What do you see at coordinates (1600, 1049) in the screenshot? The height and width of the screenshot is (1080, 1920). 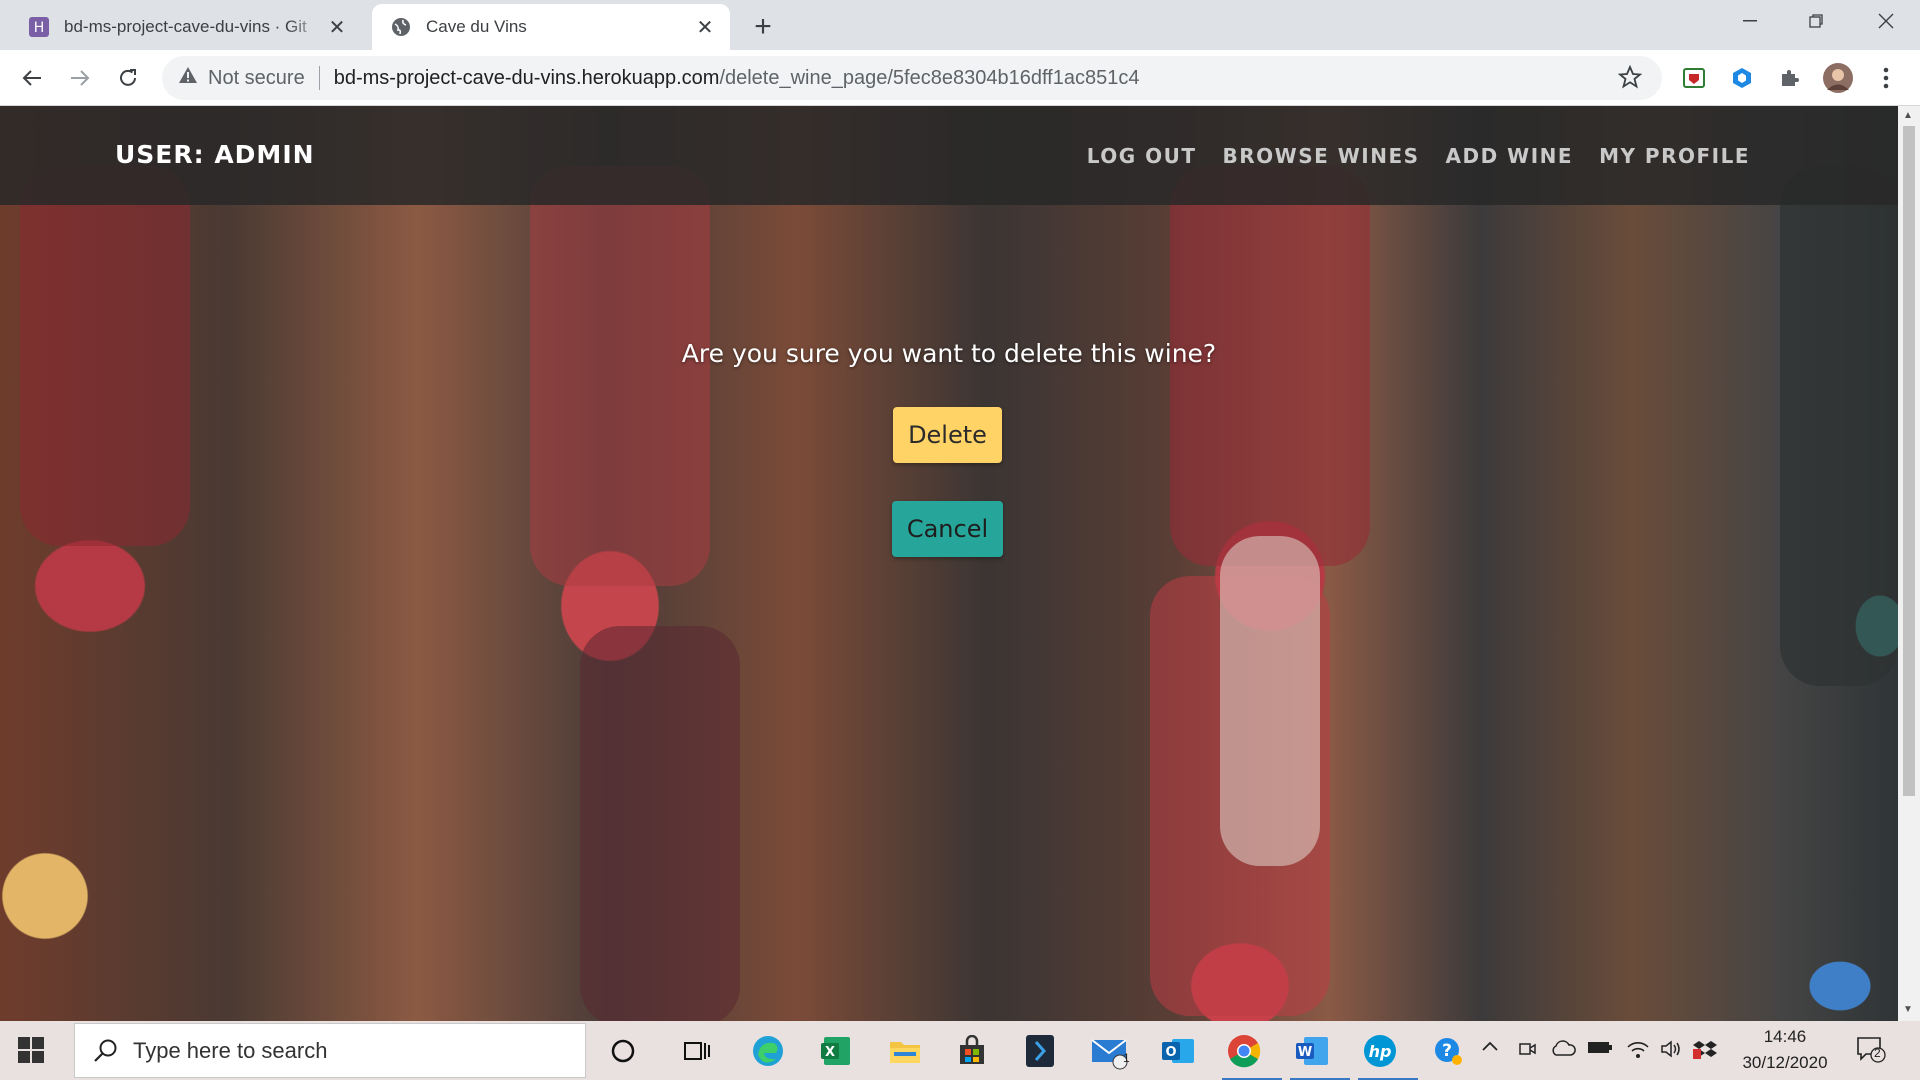 I see `battery-icon` at bounding box center [1600, 1049].